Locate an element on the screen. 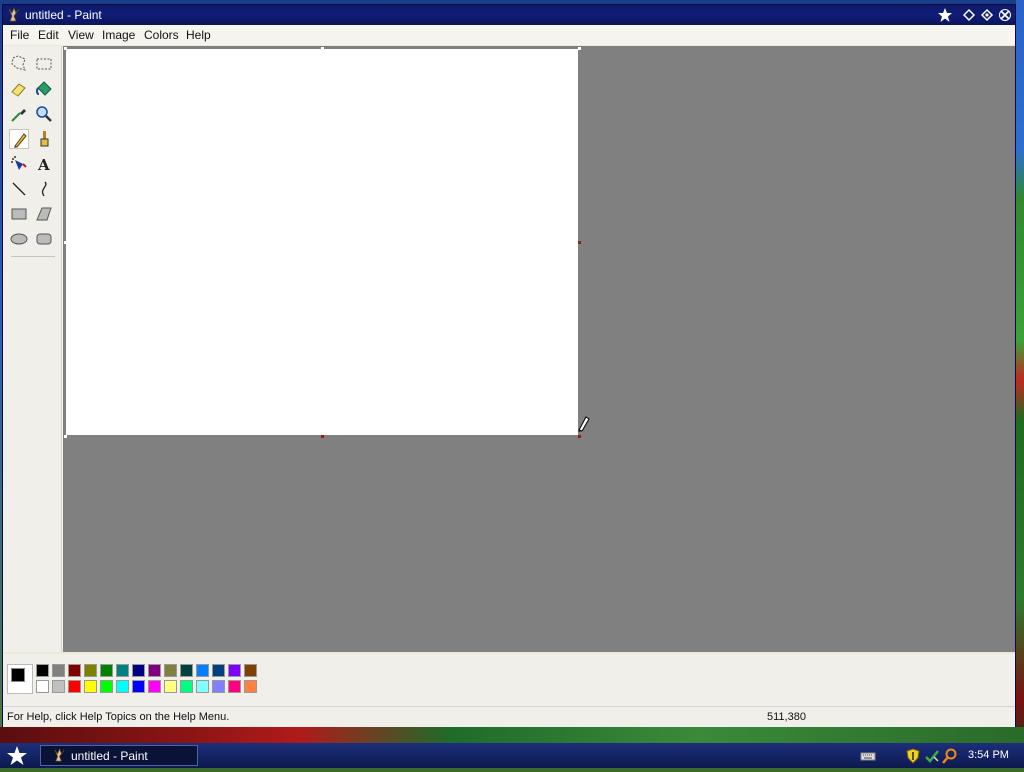  pin-button is located at coordinates (945, 15).